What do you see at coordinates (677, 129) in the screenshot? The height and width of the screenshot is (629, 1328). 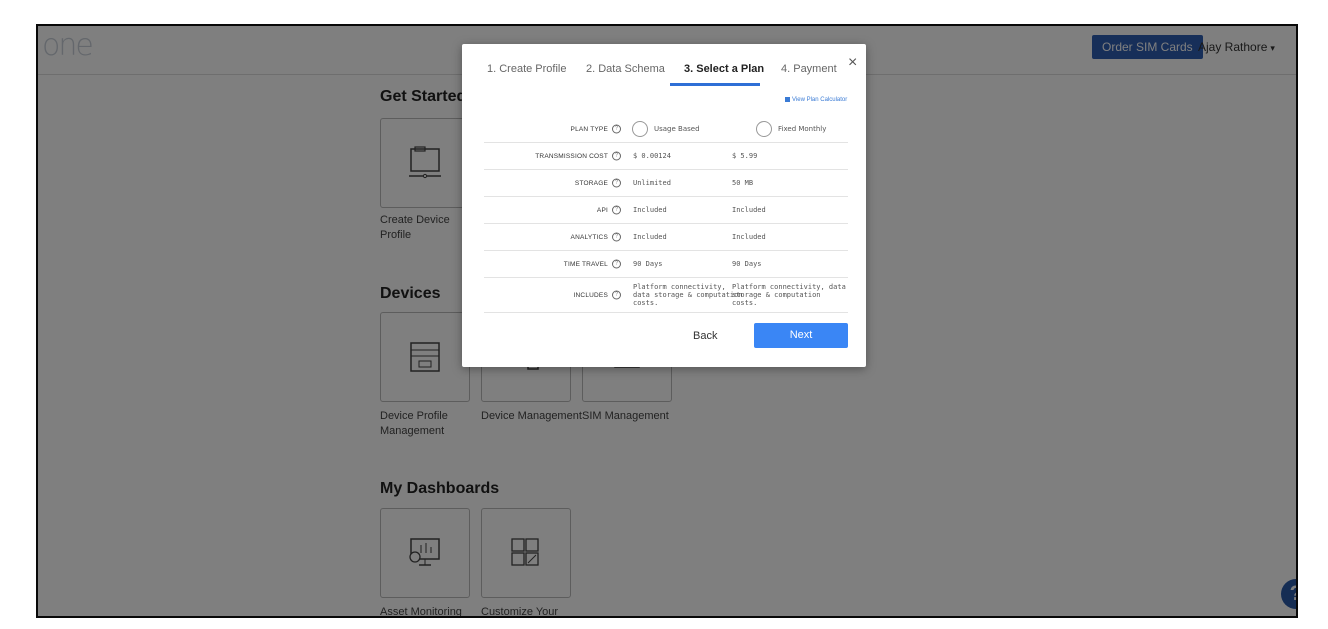 I see `plan-name: Usage Based` at bounding box center [677, 129].